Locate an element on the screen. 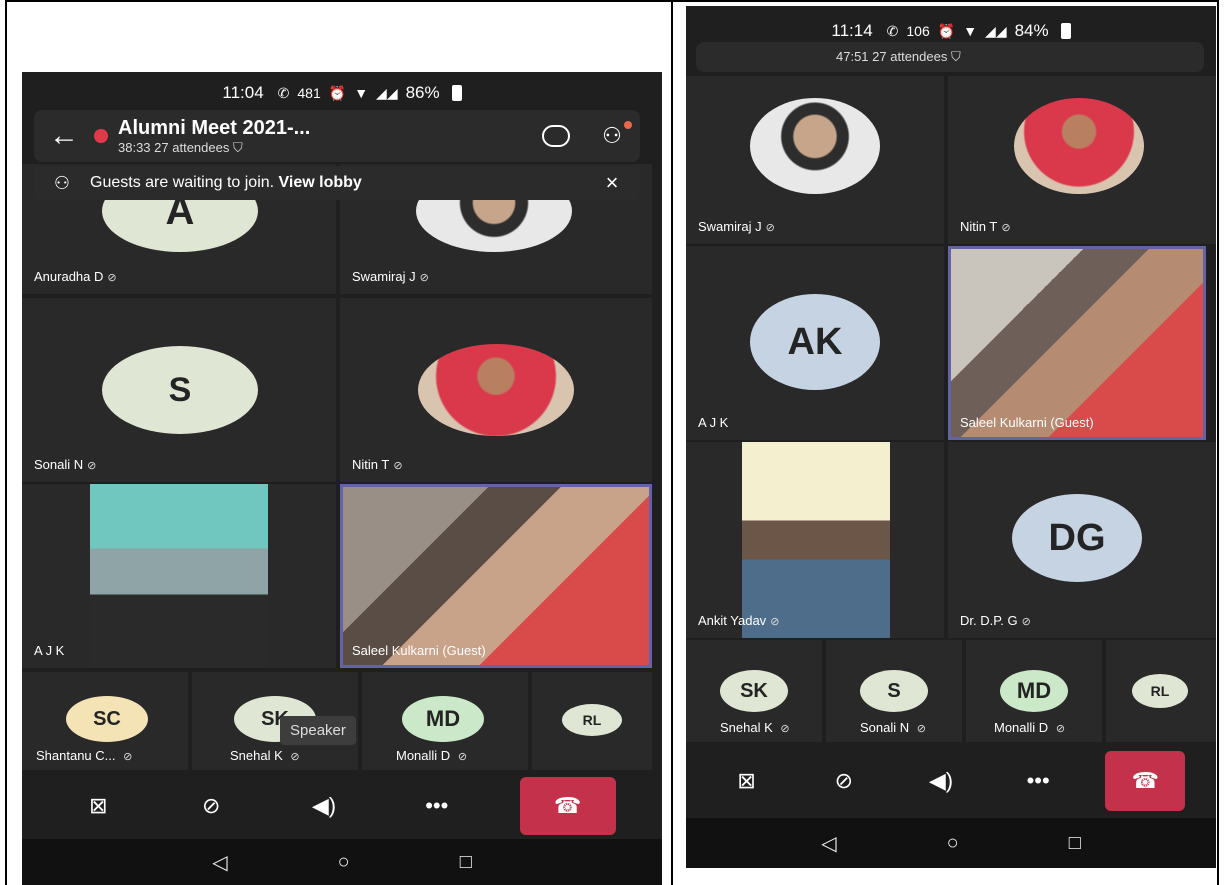  participant-name: Snehal K ⊘ is located at coordinates (755, 727).